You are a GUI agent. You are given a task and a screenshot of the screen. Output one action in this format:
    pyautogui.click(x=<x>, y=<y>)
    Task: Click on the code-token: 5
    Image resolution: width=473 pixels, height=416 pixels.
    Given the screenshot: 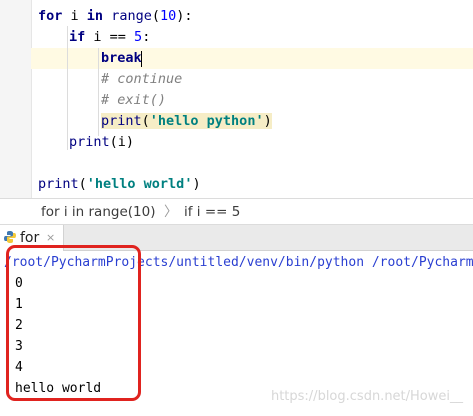 What is the action you would take?
    pyautogui.click(x=138, y=37)
    